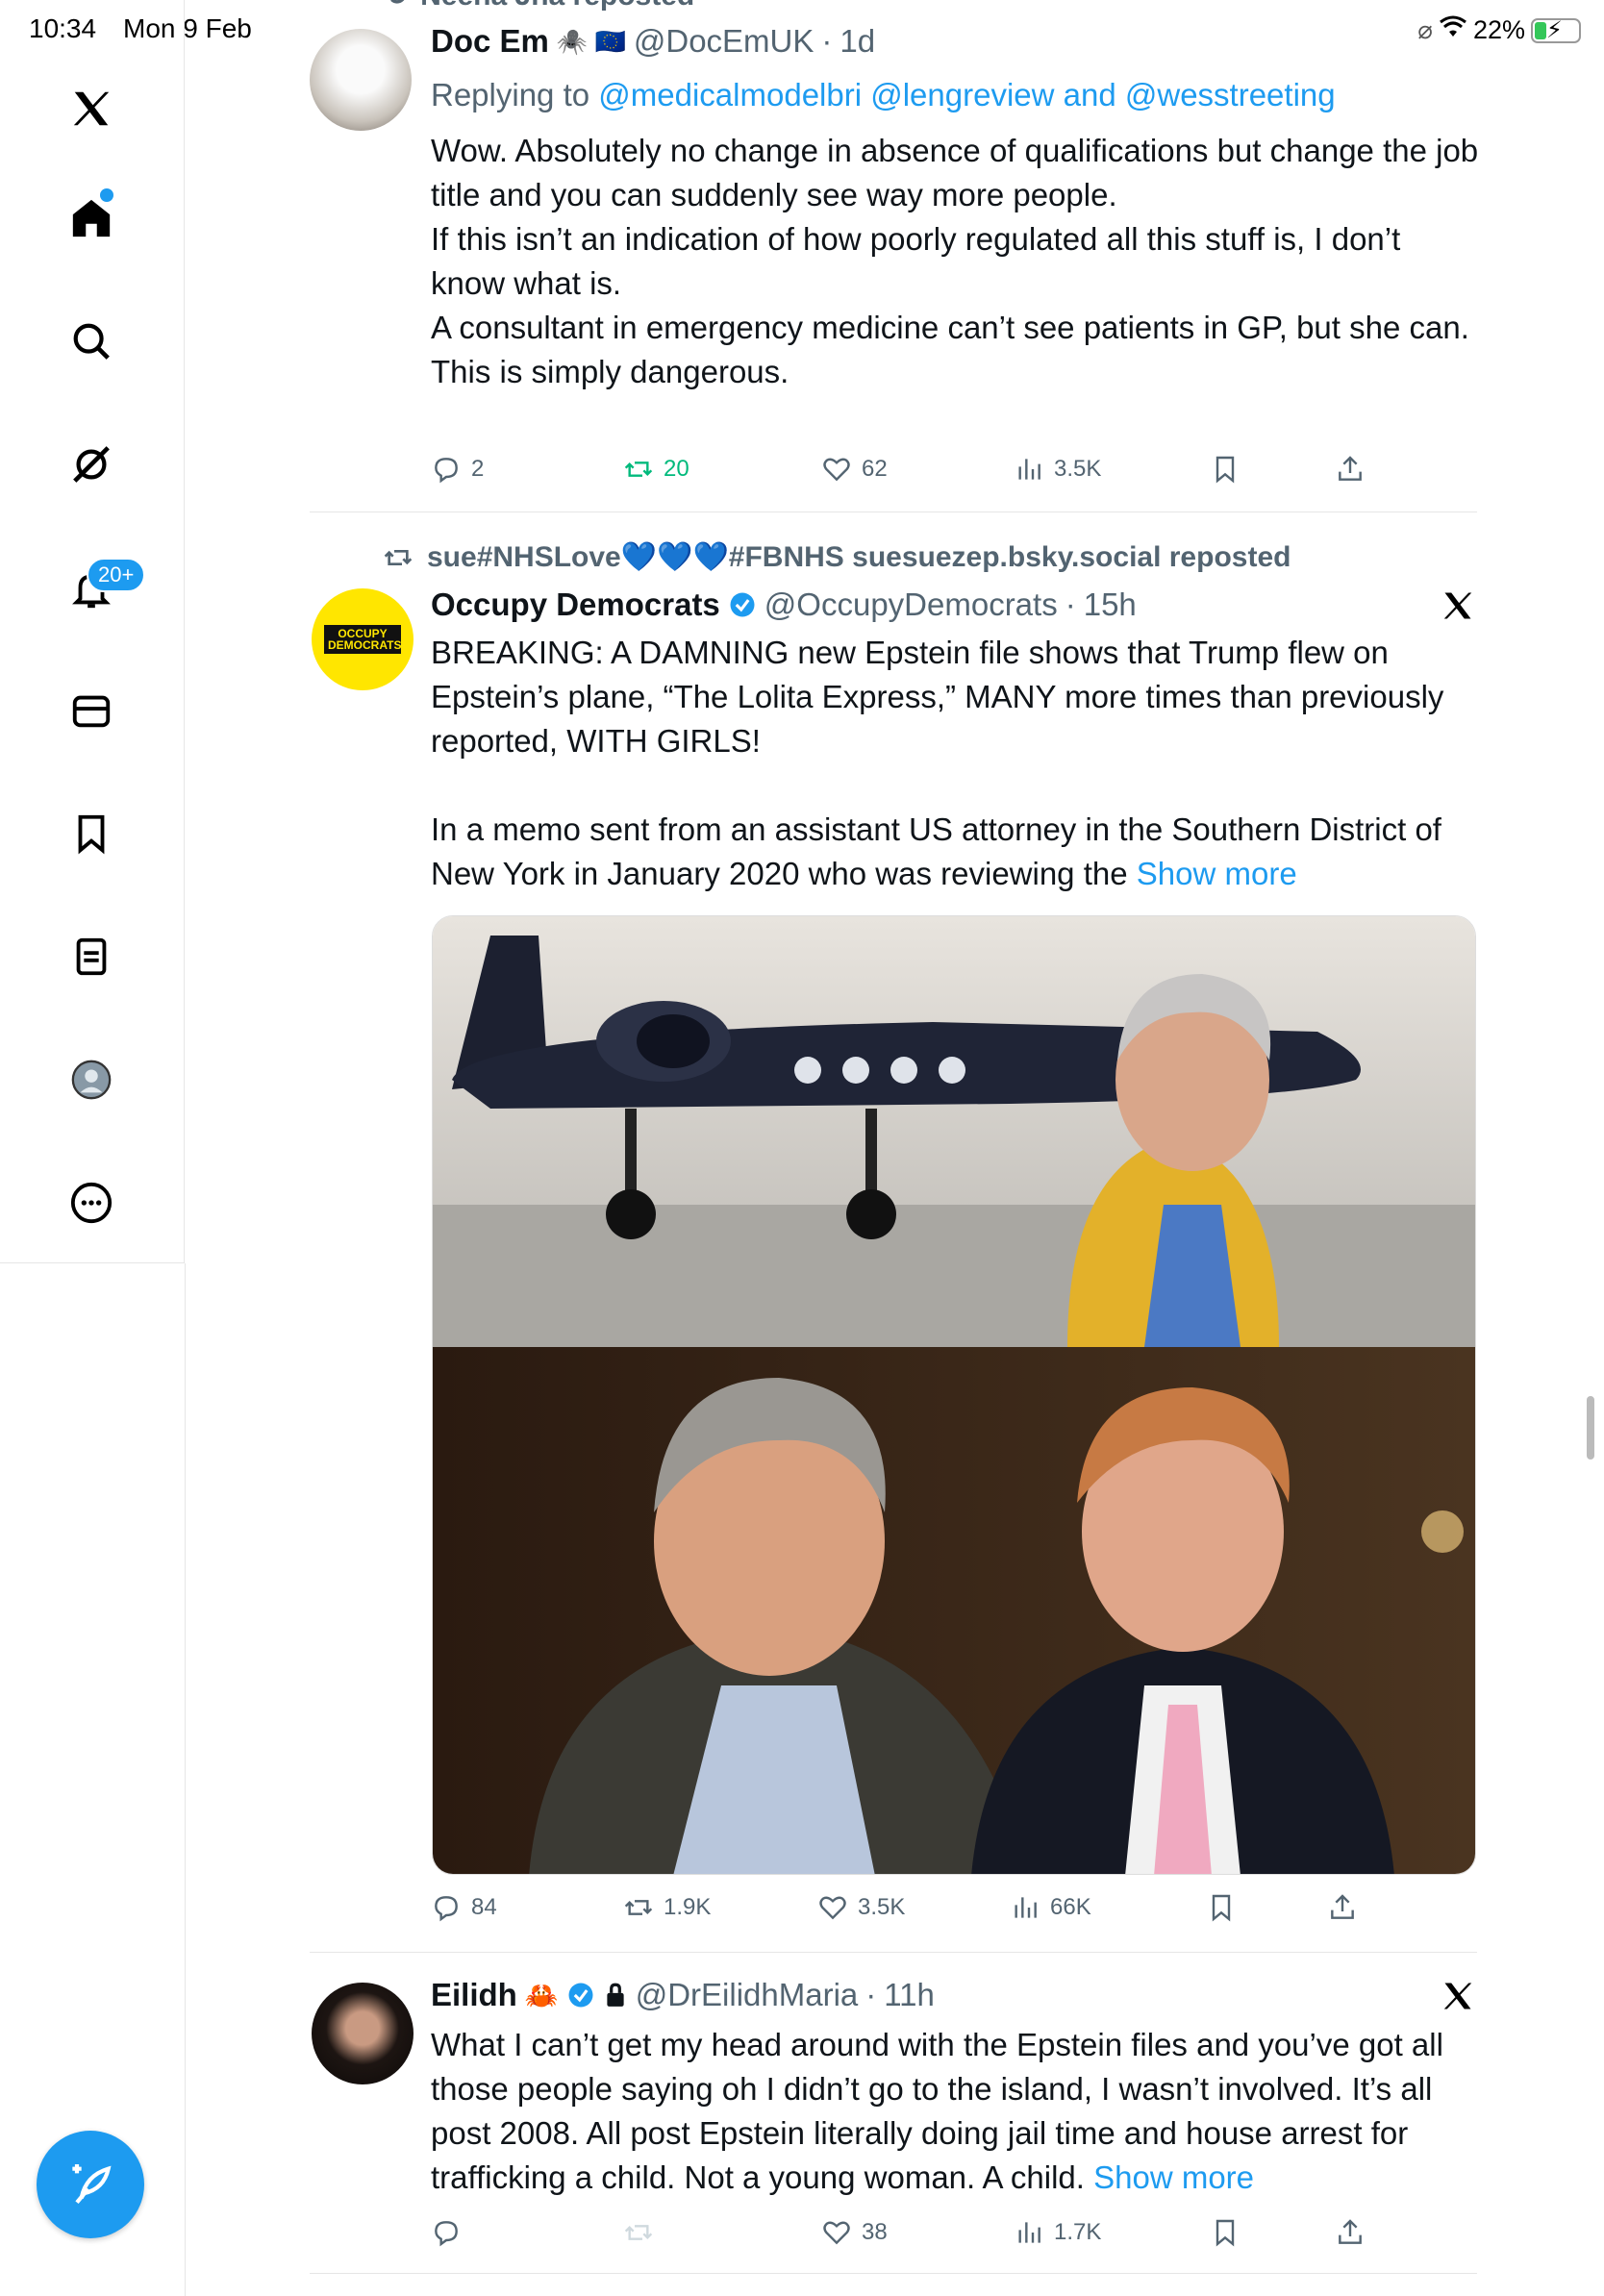 The image size is (1604, 2296). Describe the element at coordinates (478, 469) in the screenshot. I see `reply-count: 2` at that location.